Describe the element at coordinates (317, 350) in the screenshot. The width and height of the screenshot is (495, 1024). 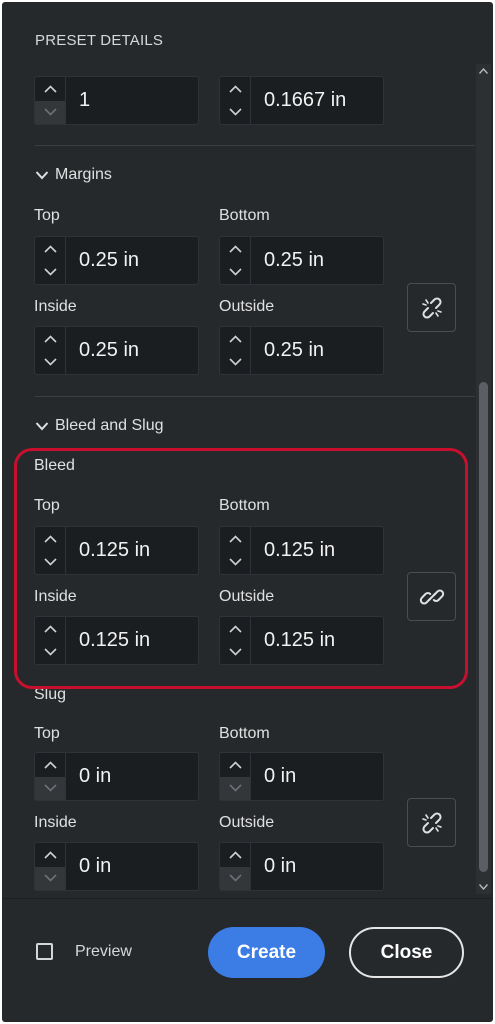
I see `margin-outside-value: 0.25 in` at that location.